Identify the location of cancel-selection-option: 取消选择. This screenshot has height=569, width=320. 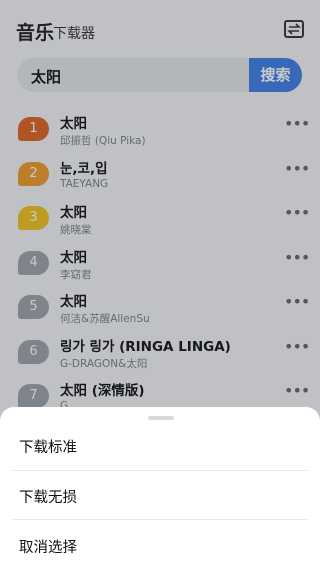
(48, 546).